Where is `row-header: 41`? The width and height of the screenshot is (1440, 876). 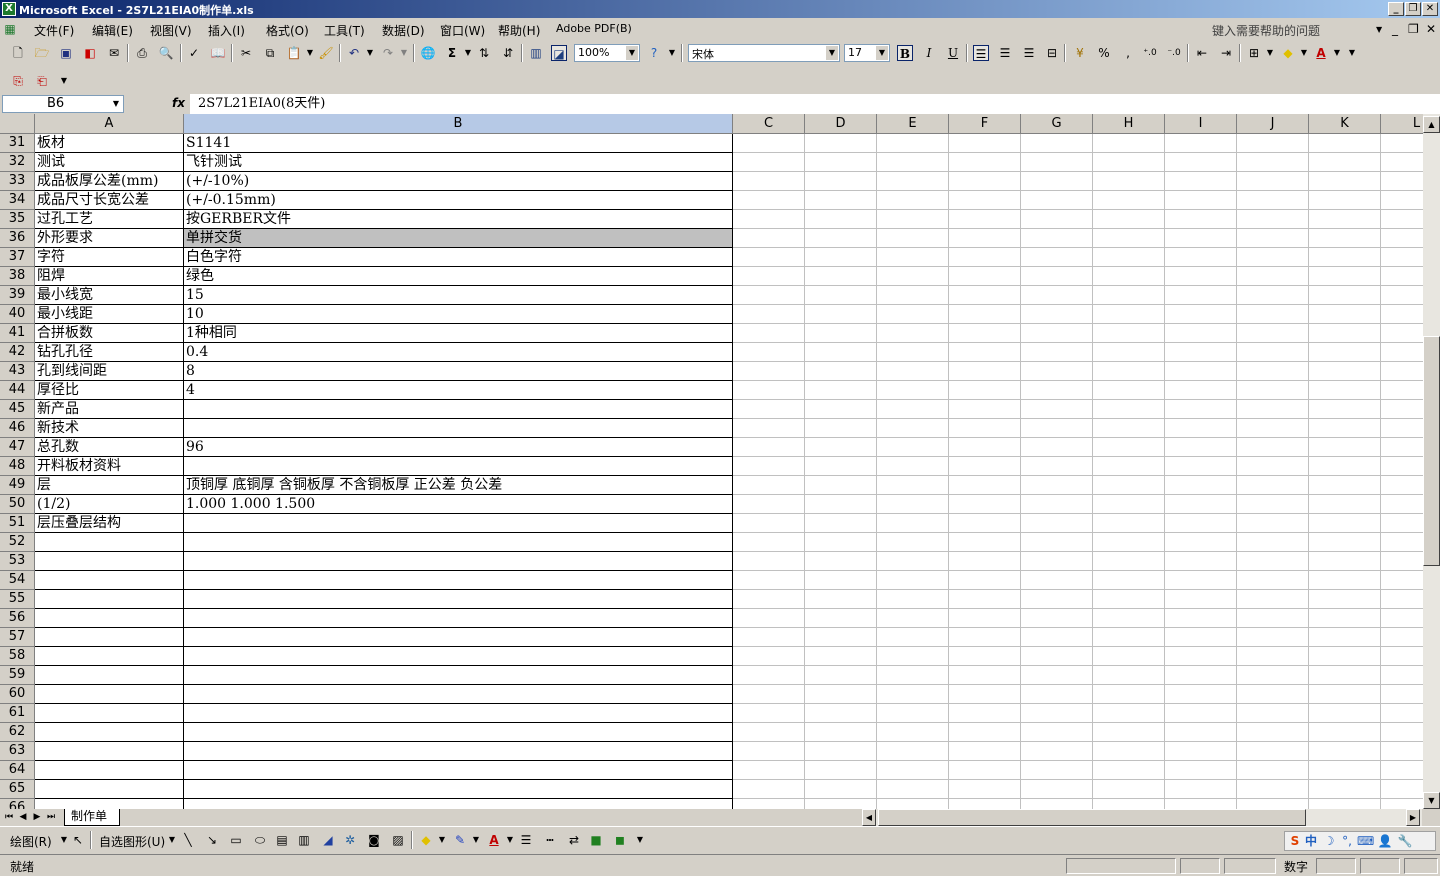
row-header: 41 is located at coordinates (17, 333).